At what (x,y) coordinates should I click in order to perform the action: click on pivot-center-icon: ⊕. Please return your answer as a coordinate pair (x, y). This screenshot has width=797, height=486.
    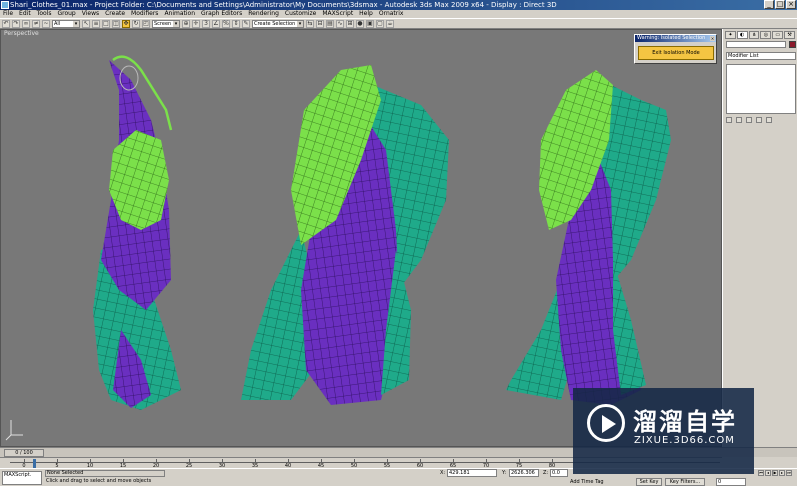
    Looking at the image, I should click on (186, 23).